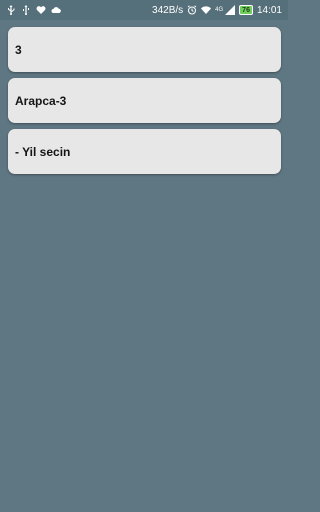 This screenshot has width=320, height=512. What do you see at coordinates (11, 10) in the screenshot?
I see `usb-icon` at bounding box center [11, 10].